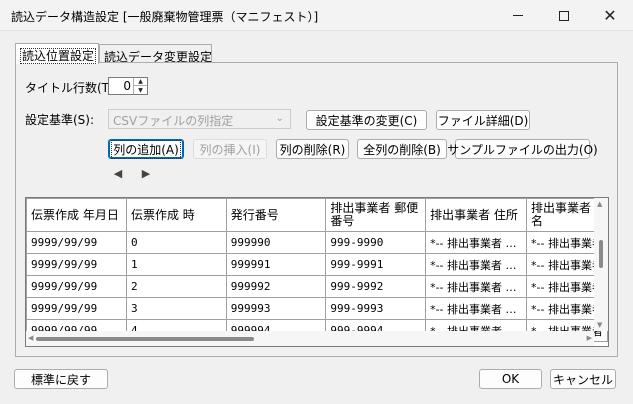 The image size is (633, 404). I want to click on window-title: 読込データ構造設定 [一般廃棄物管理票（マニフェスト）], so click(165, 17).